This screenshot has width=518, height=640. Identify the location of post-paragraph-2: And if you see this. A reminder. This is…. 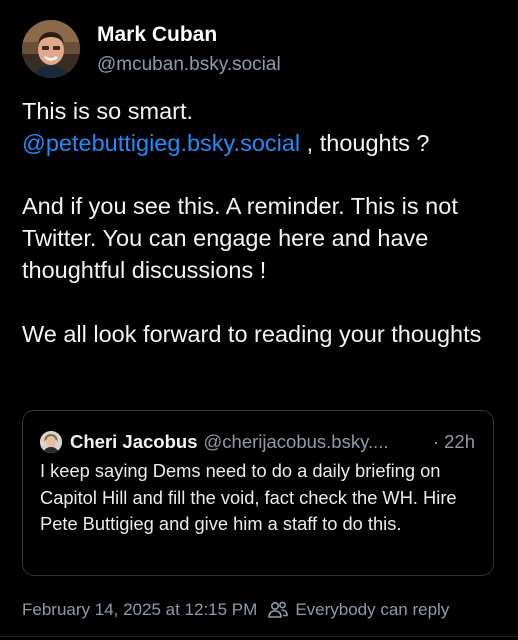
(240, 238).